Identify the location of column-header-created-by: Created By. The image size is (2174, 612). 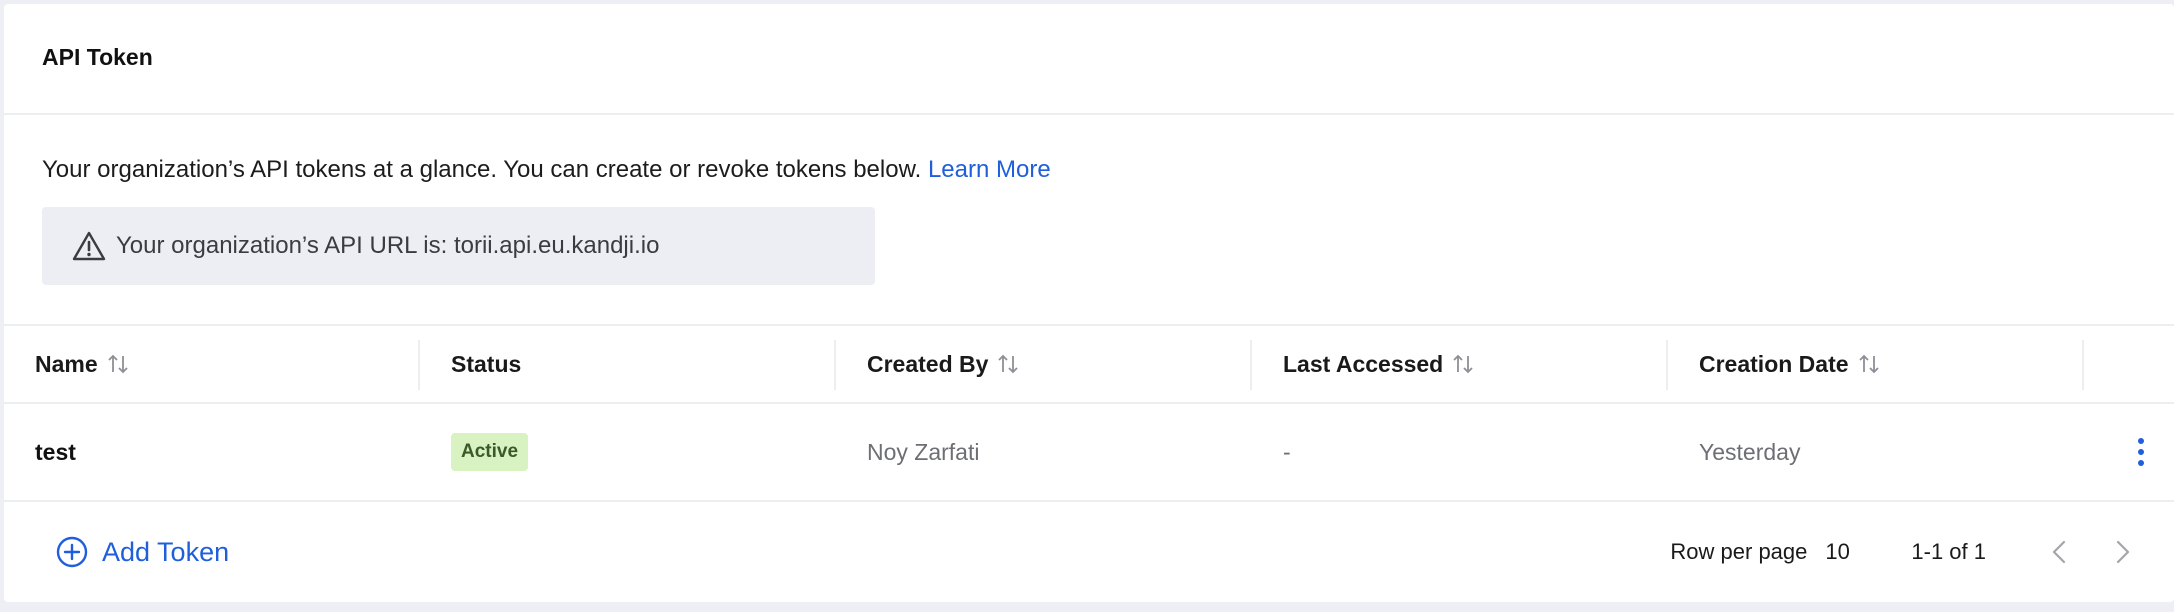
(1044, 364).